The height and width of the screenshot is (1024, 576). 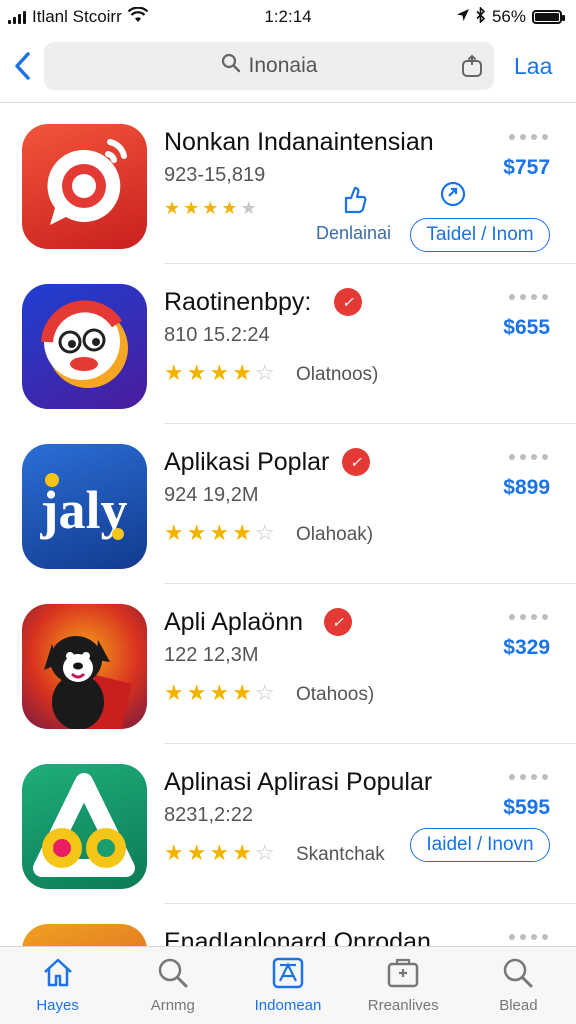 I want to click on back-button, so click(x=22, y=66).